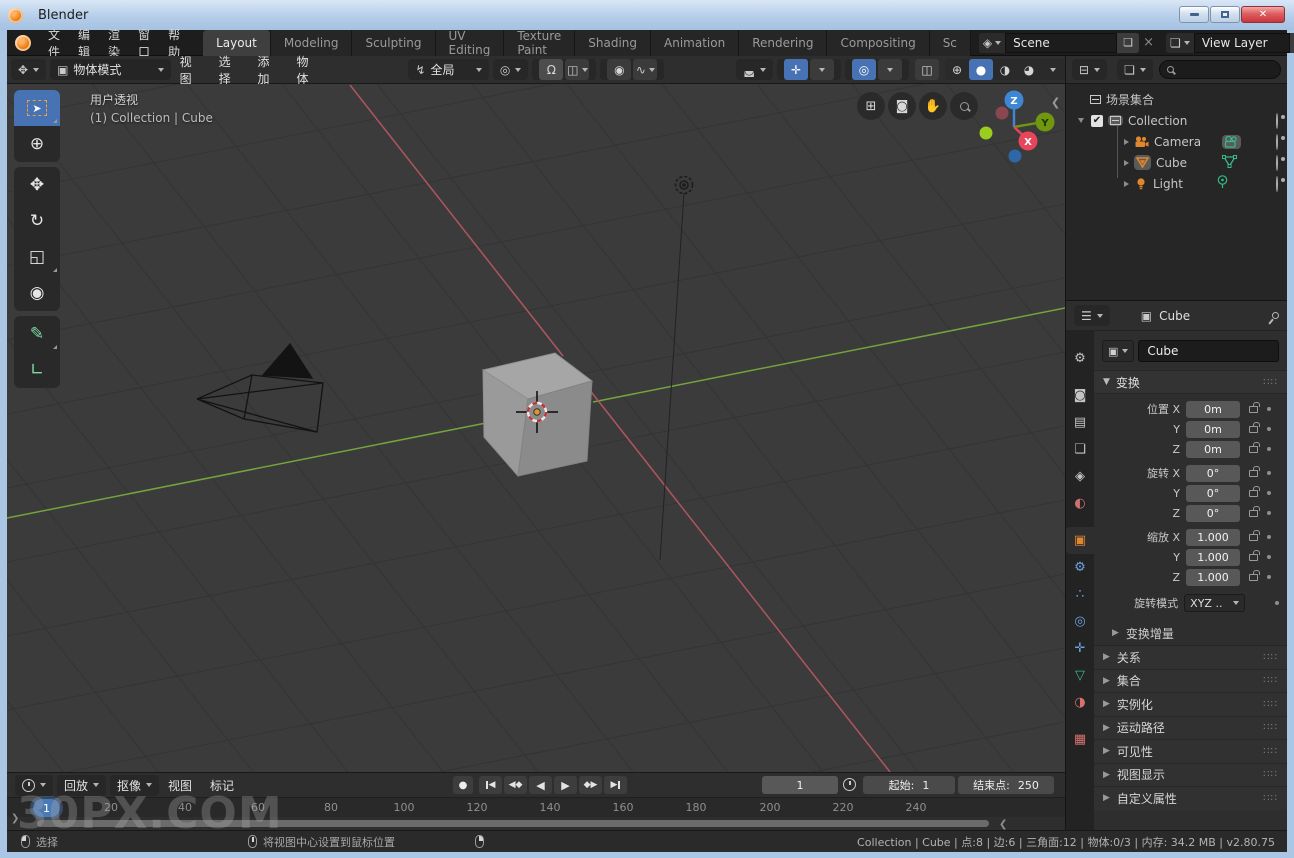 The height and width of the screenshot is (858, 1294). Describe the element at coordinates (1190, 657) in the screenshot. I see `section-relations: ▶ 关系 ∷∷` at that location.